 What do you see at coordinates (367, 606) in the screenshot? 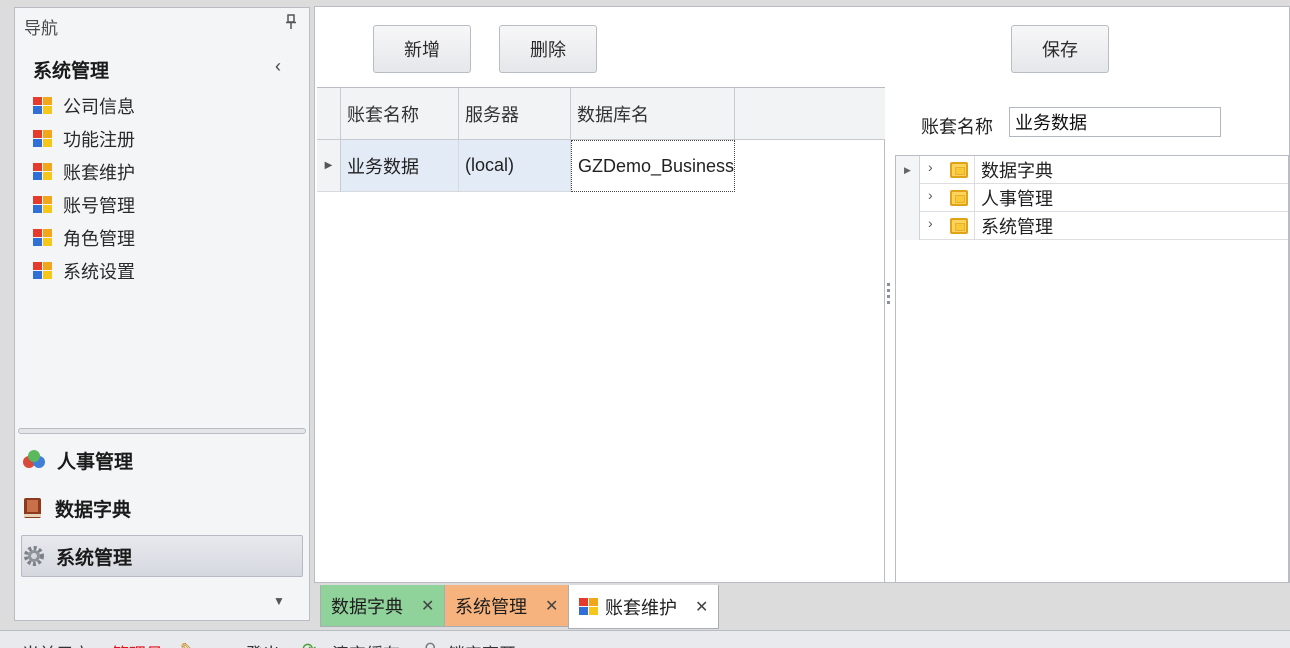
I see `tab-label: 数据字典` at bounding box center [367, 606].